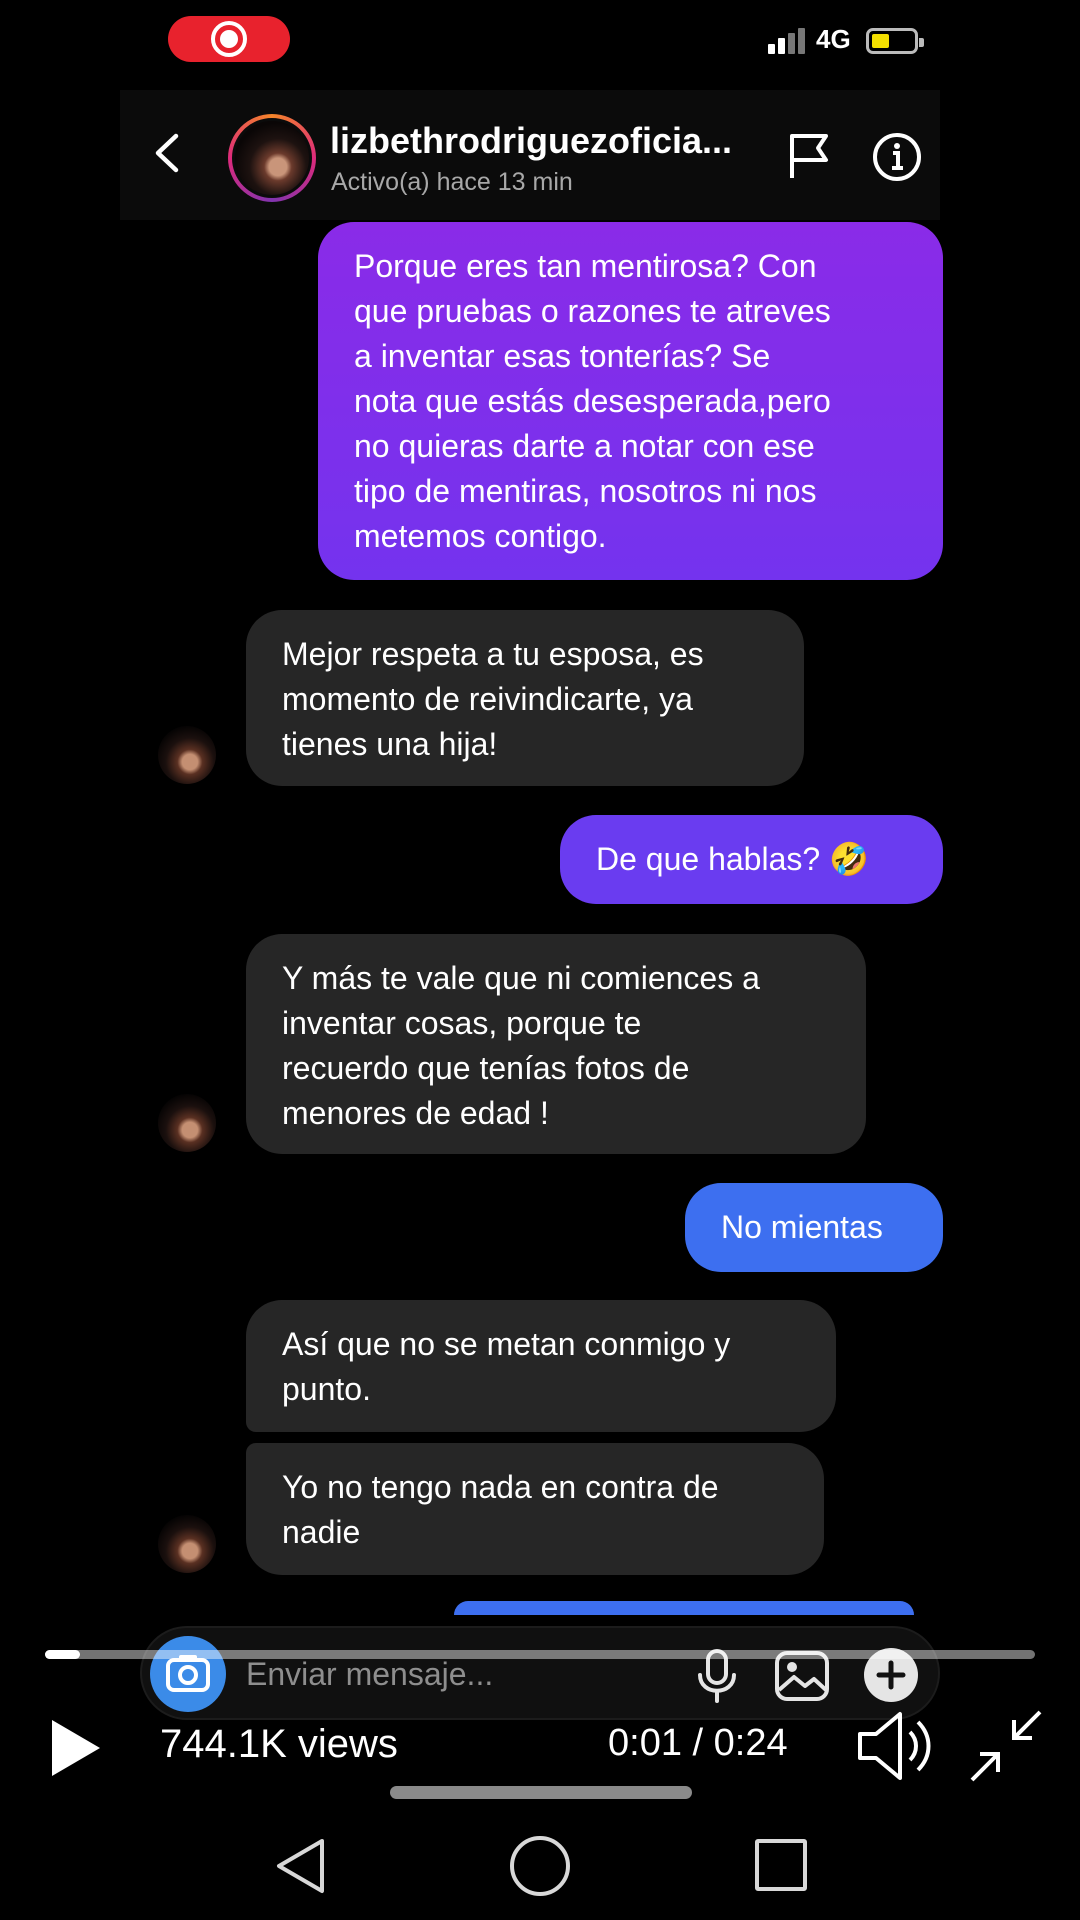 Image resolution: width=1080 pixels, height=1920 pixels. Describe the element at coordinates (787, 41) in the screenshot. I see `signal-icon` at that location.